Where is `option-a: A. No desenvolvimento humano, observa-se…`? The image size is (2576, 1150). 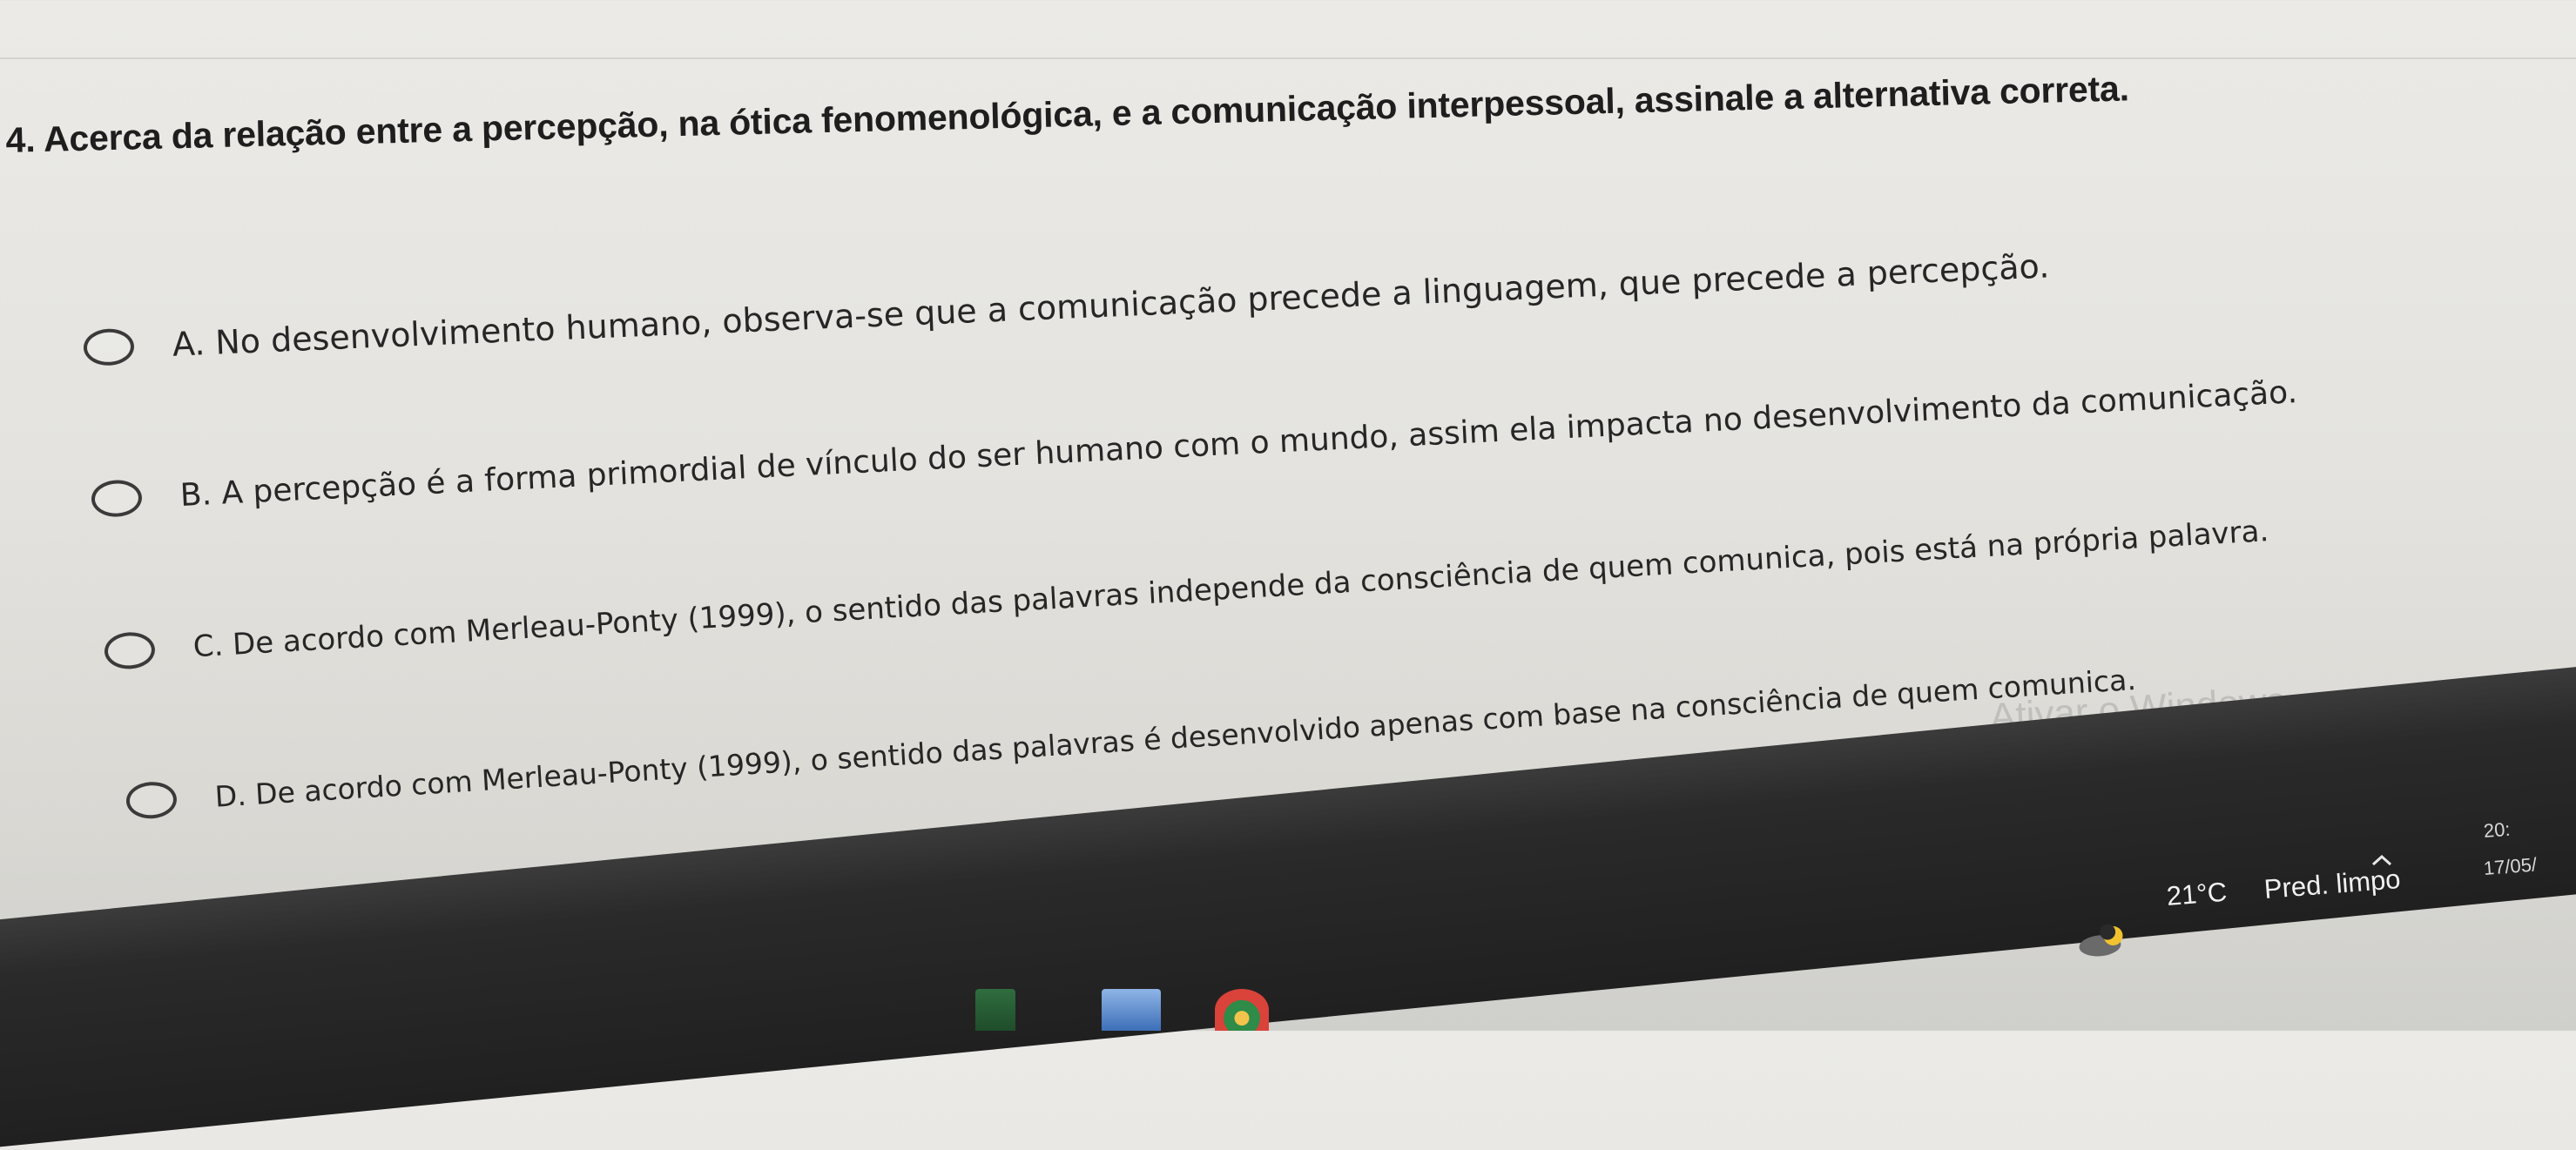 option-a: A. No desenvolvimento humano, observa-se… is located at coordinates (1066, 306).